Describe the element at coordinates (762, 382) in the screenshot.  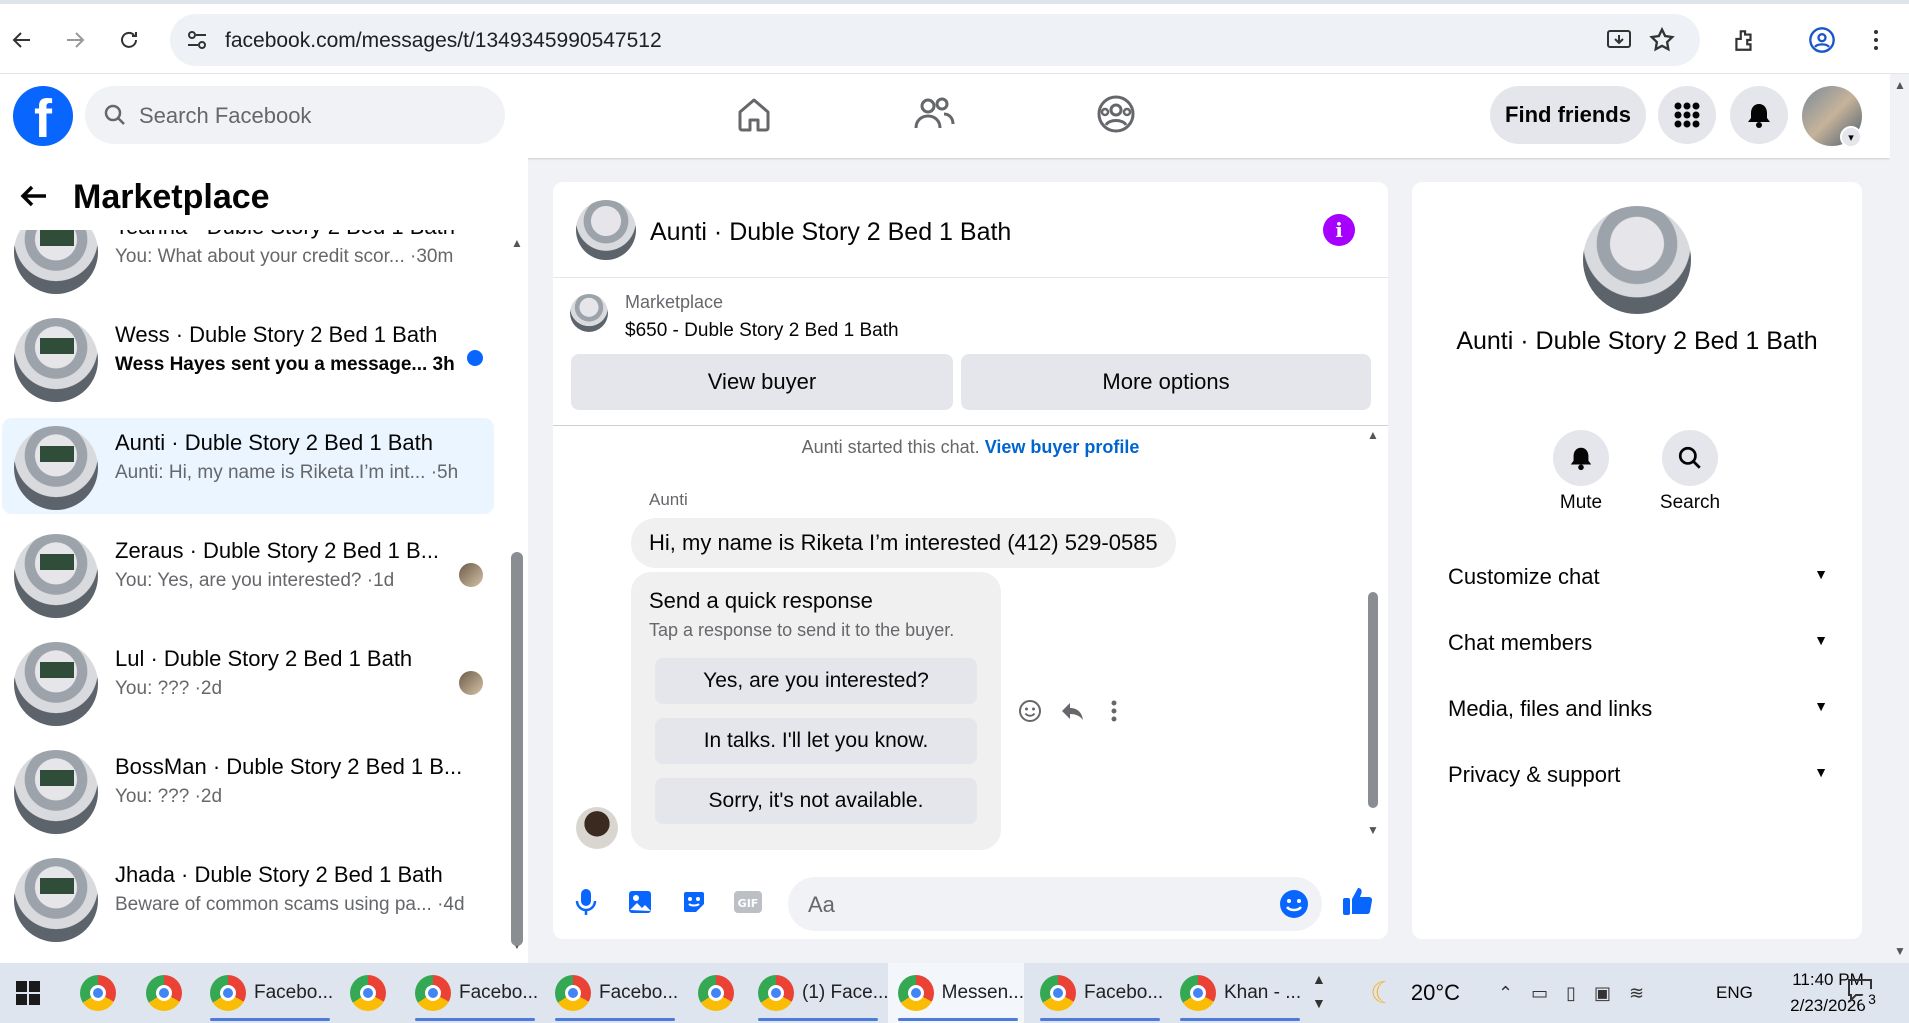
I see `view-buyer-button: View buyer` at that location.